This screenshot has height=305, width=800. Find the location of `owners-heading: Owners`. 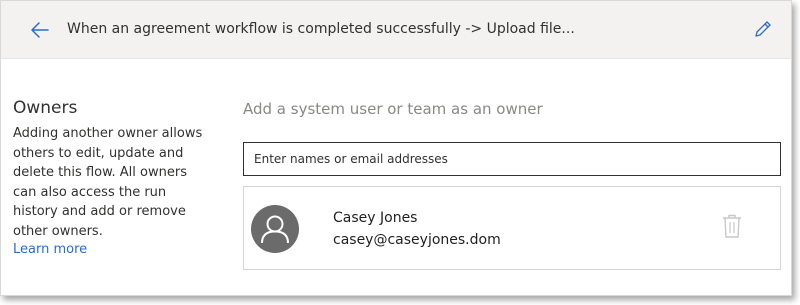

owners-heading: Owners is located at coordinates (45, 108).